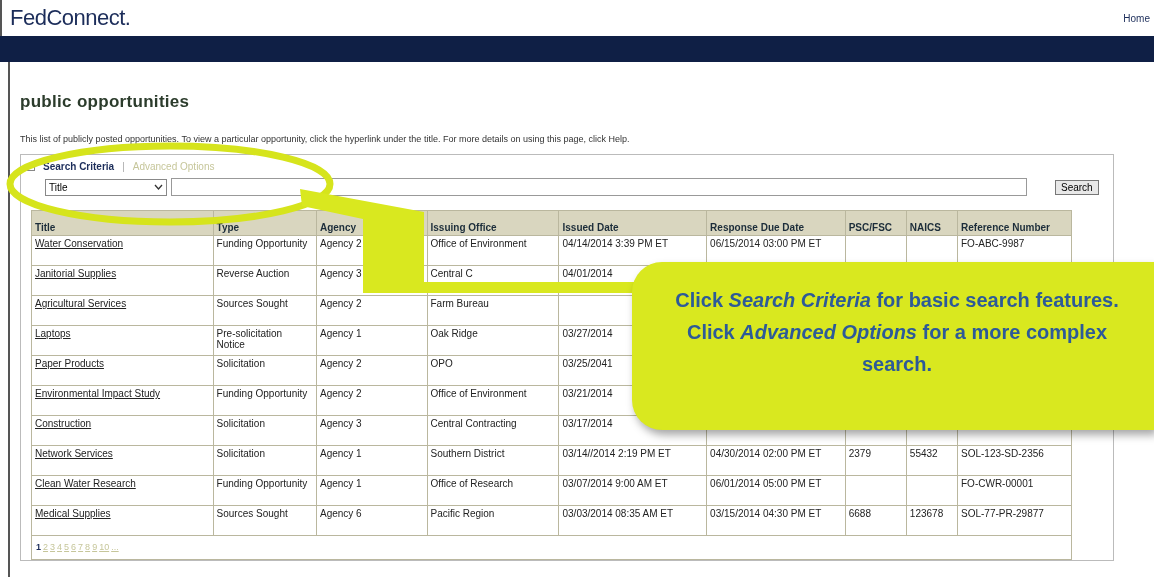  I want to click on column-header: PSC/FSC, so click(876, 223).